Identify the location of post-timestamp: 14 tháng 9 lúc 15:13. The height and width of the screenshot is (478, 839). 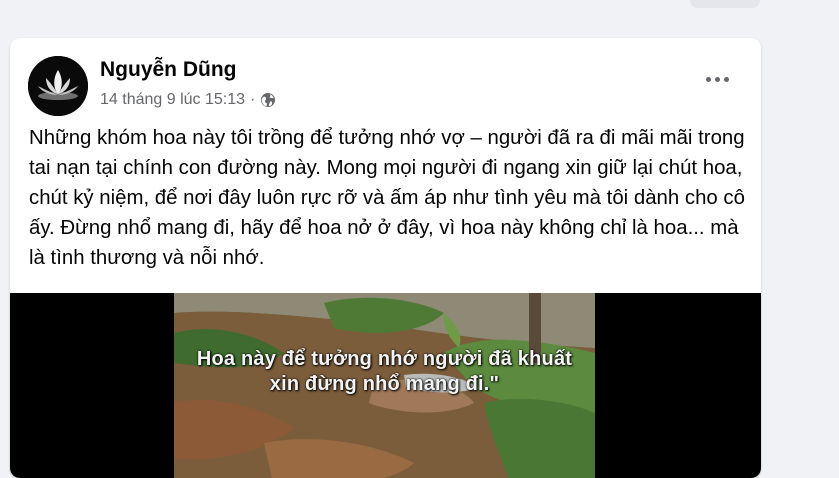
(172, 100).